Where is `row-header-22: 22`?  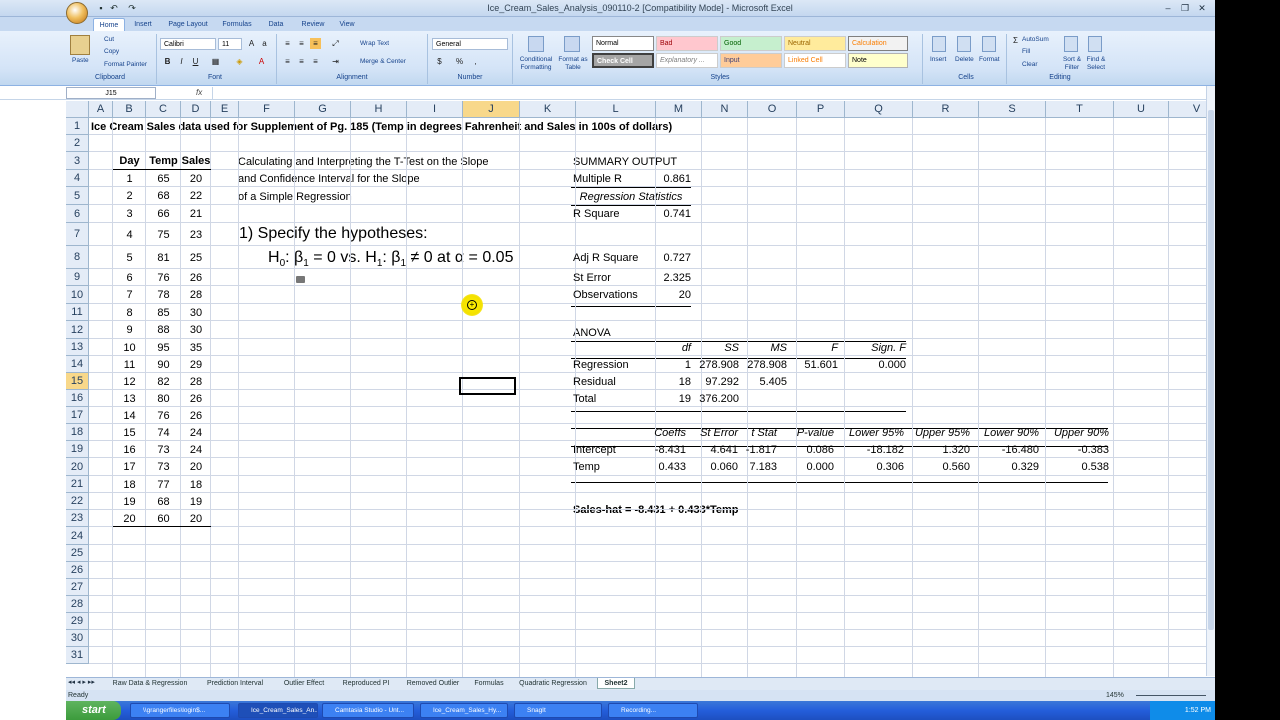
row-header-22: 22 is located at coordinates (77, 501).